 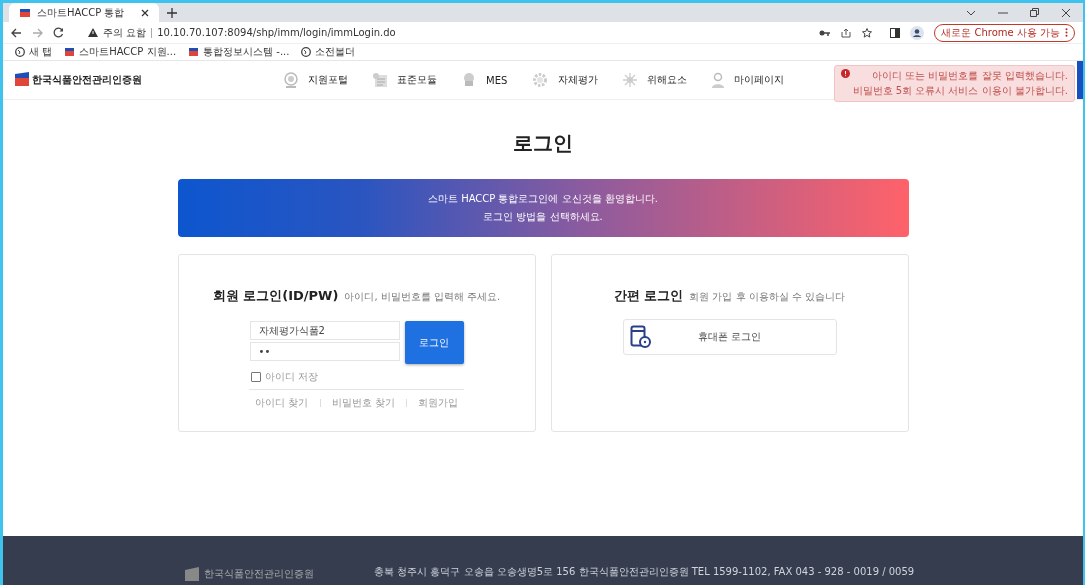 What do you see at coordinates (867, 32) in the screenshot?
I see `star-icon` at bounding box center [867, 32].